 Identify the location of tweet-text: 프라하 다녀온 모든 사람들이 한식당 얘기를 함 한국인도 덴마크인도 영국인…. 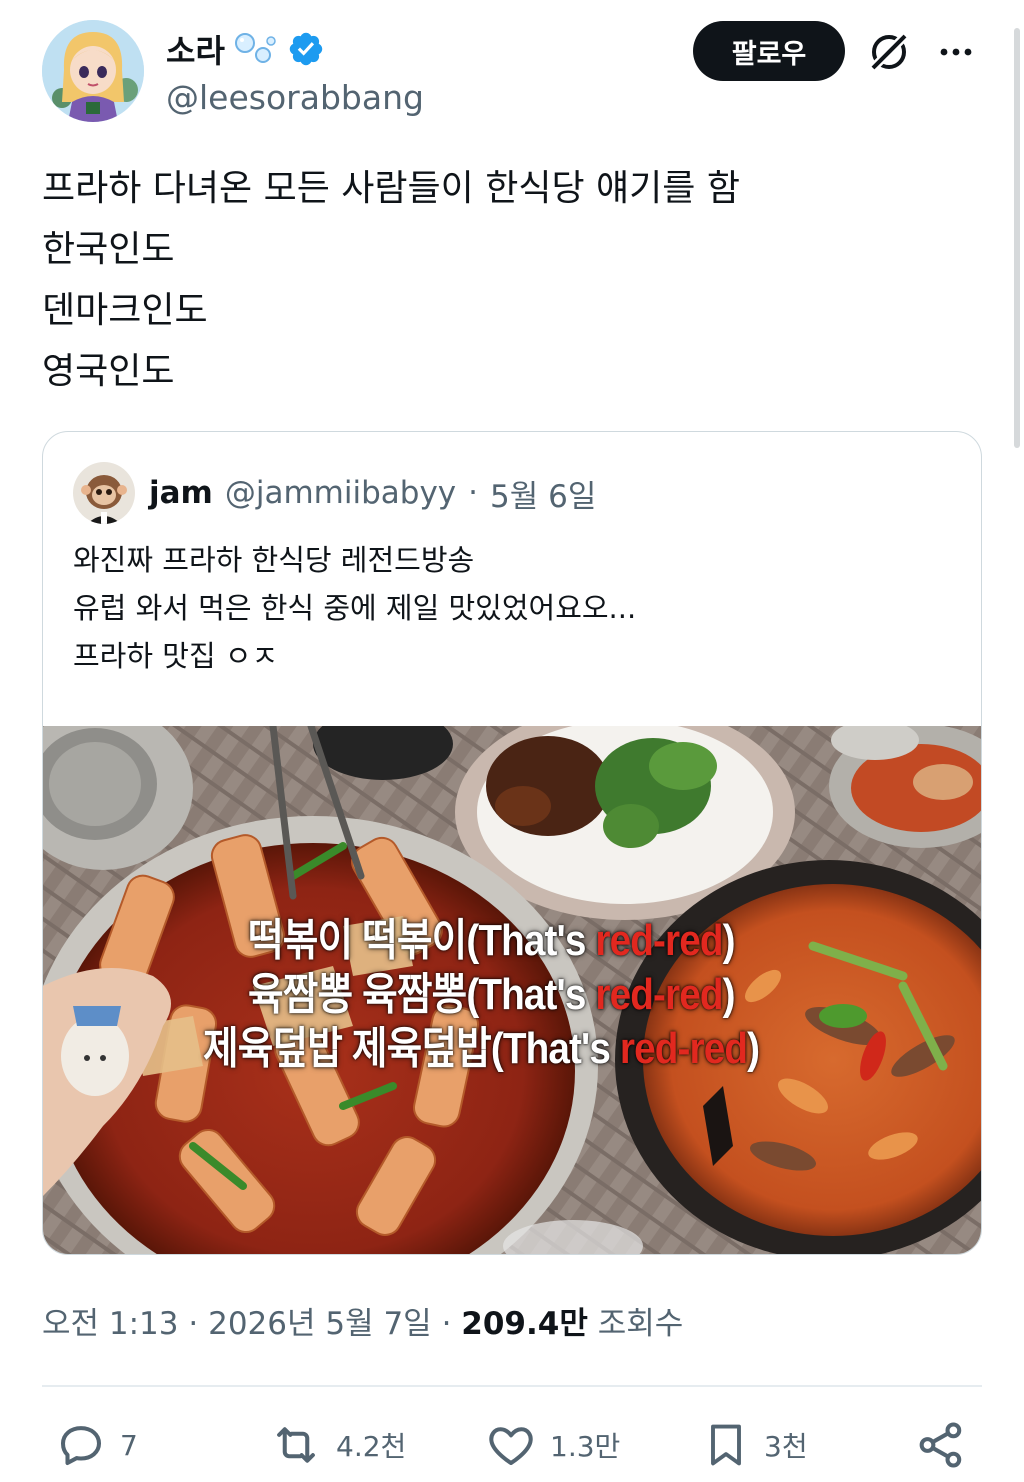
(507, 280).